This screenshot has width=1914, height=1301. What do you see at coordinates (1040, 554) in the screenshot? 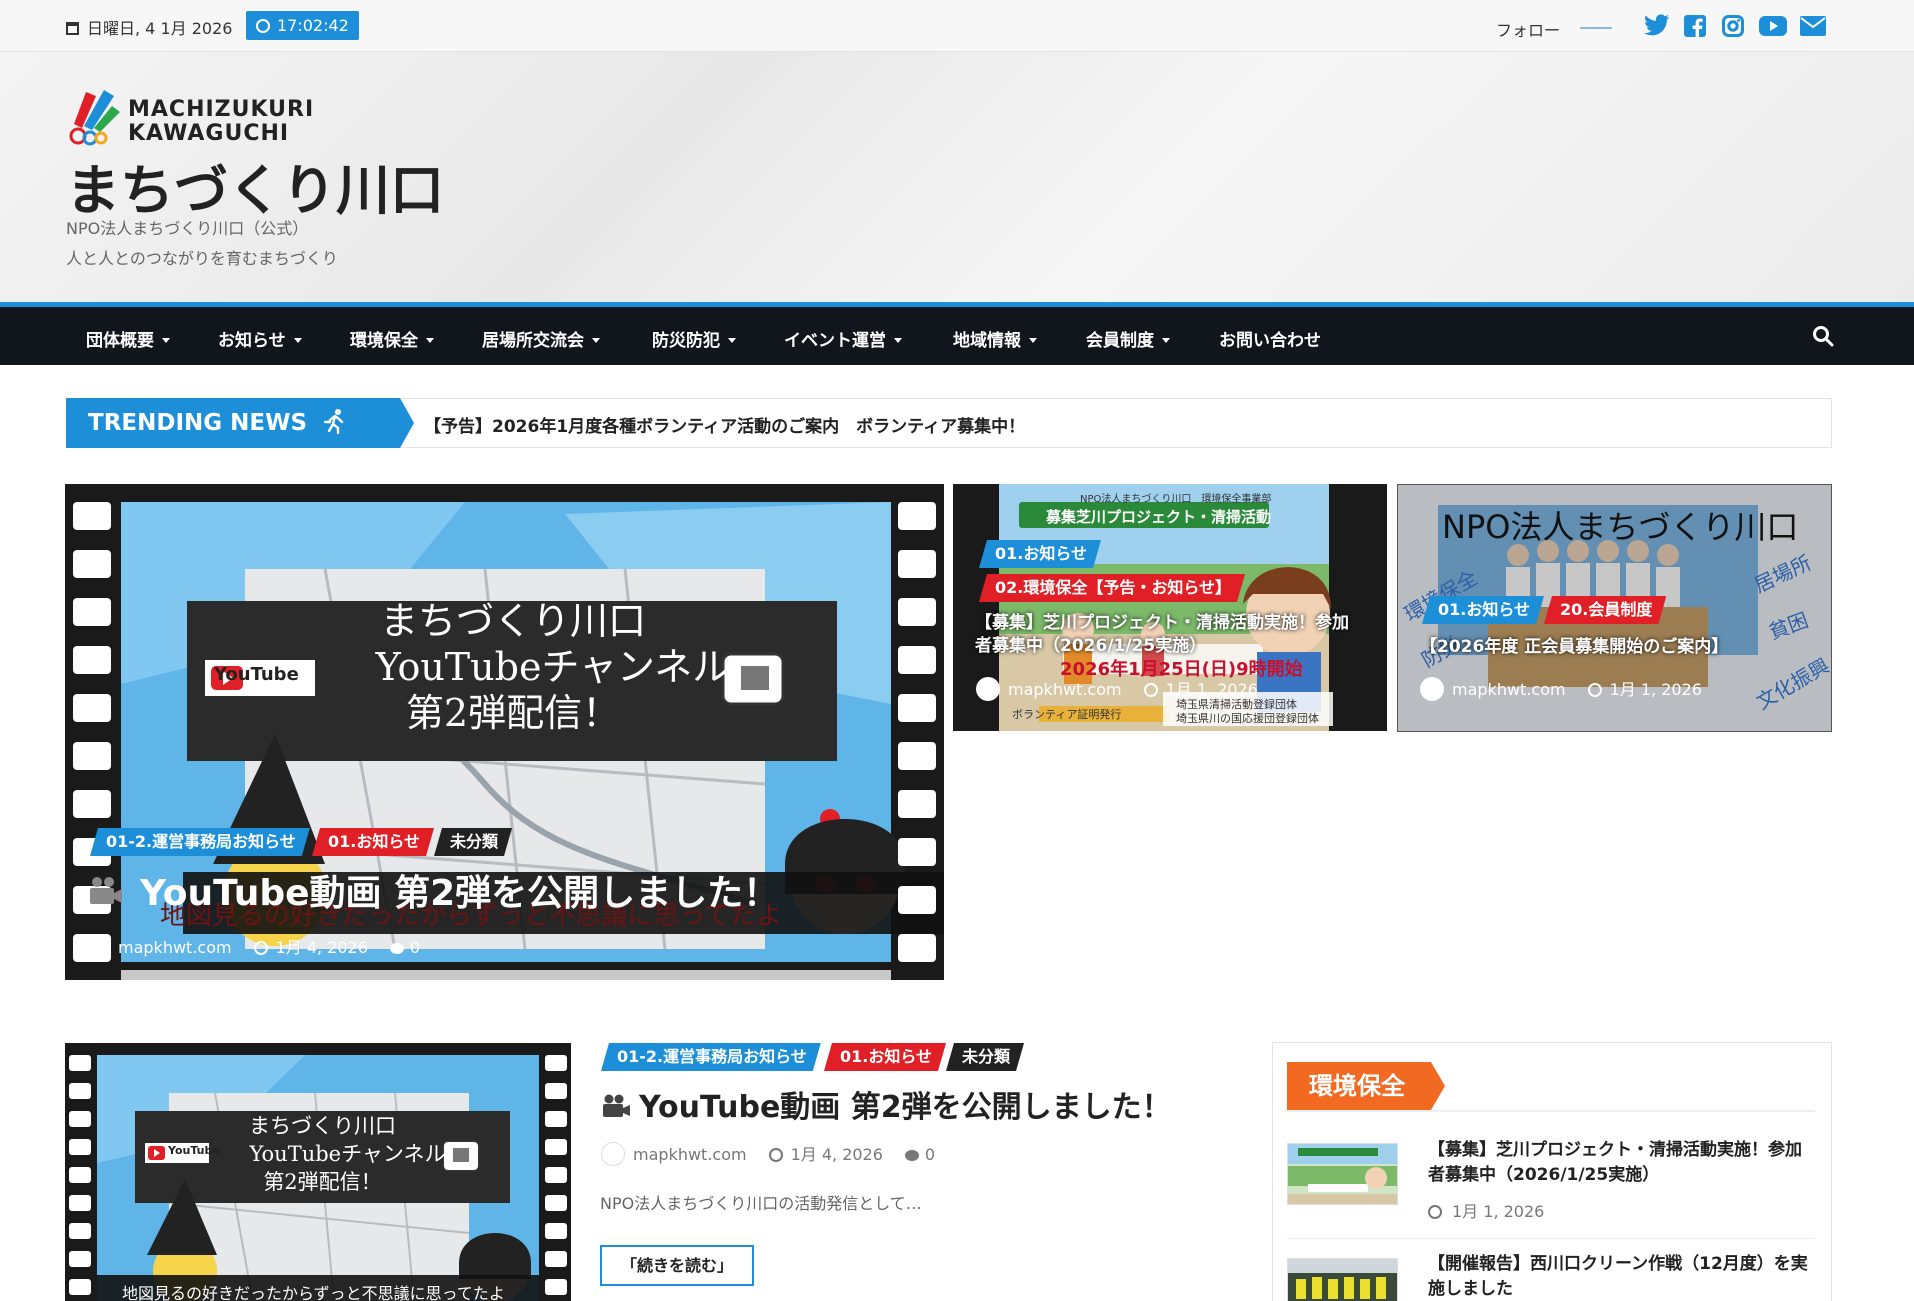
I see `card1-tag-news: 01.お知らせ` at bounding box center [1040, 554].